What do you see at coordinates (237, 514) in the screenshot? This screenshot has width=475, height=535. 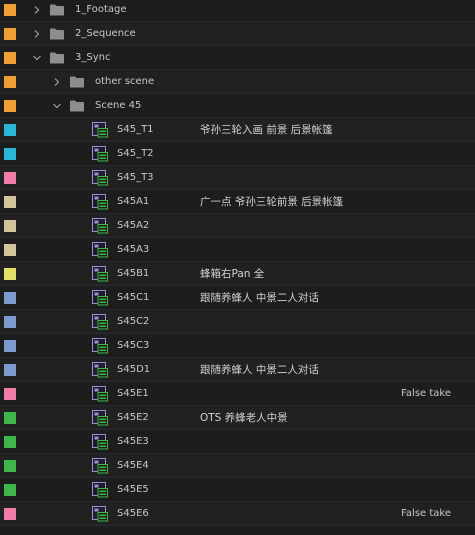 I see `sequence-row: S45E6 False take` at bounding box center [237, 514].